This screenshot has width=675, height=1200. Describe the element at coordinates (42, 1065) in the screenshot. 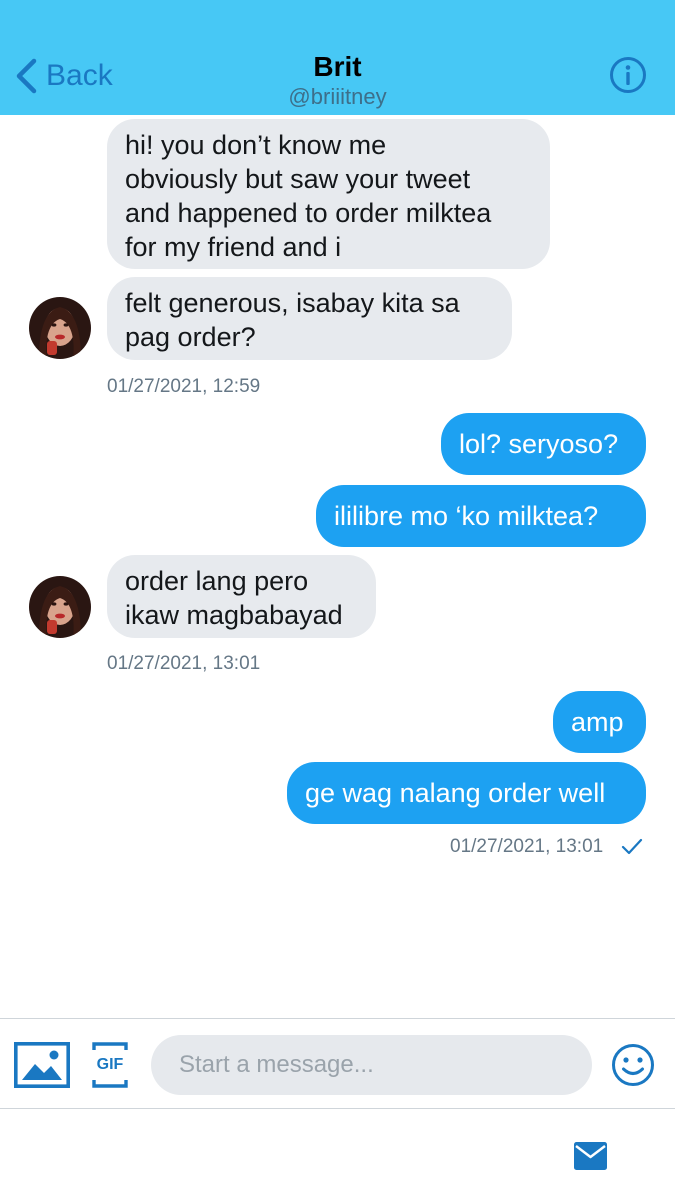

I see `image-icon` at that location.